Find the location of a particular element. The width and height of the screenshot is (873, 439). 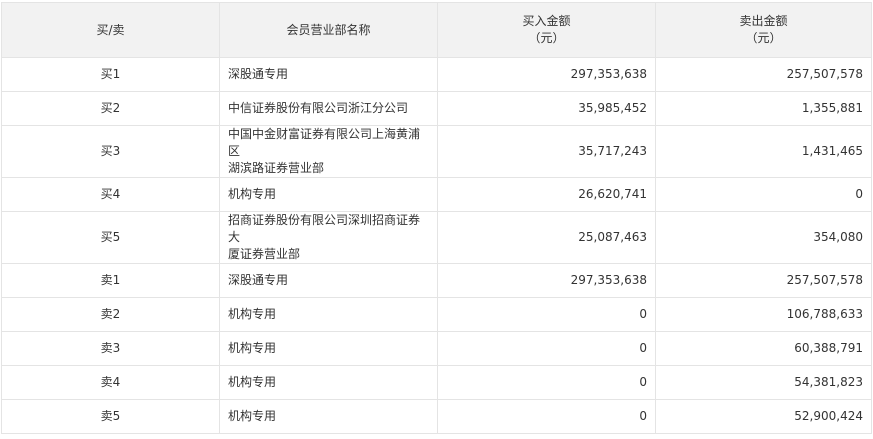

side-cell: 买5 is located at coordinates (110, 237).